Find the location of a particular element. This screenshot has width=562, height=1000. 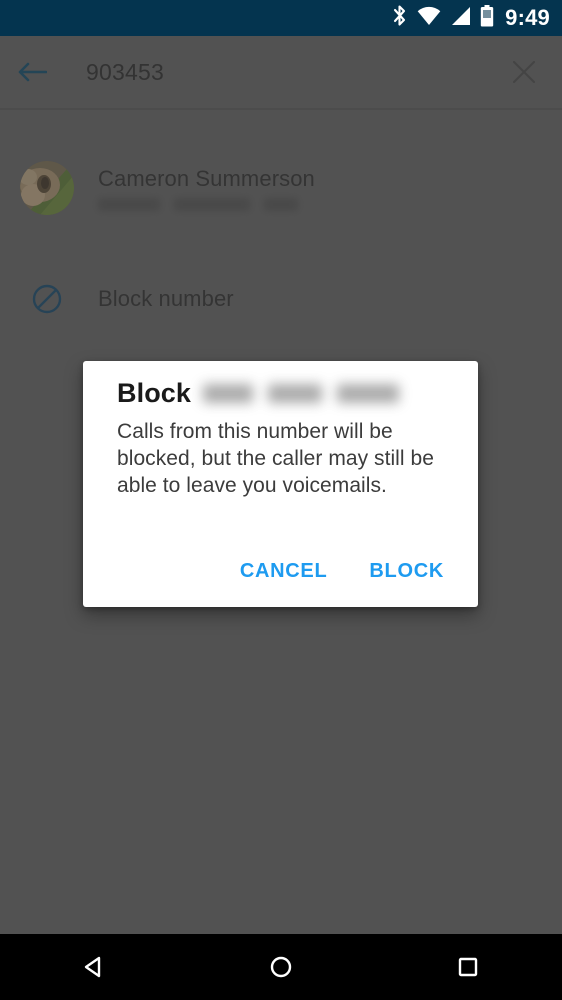

block-icon-container is located at coordinates (47, 299).